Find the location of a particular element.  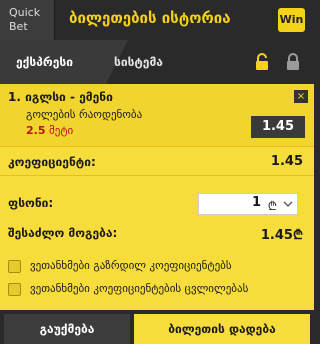

possible-win-value: 1.45₾ is located at coordinates (281, 235).